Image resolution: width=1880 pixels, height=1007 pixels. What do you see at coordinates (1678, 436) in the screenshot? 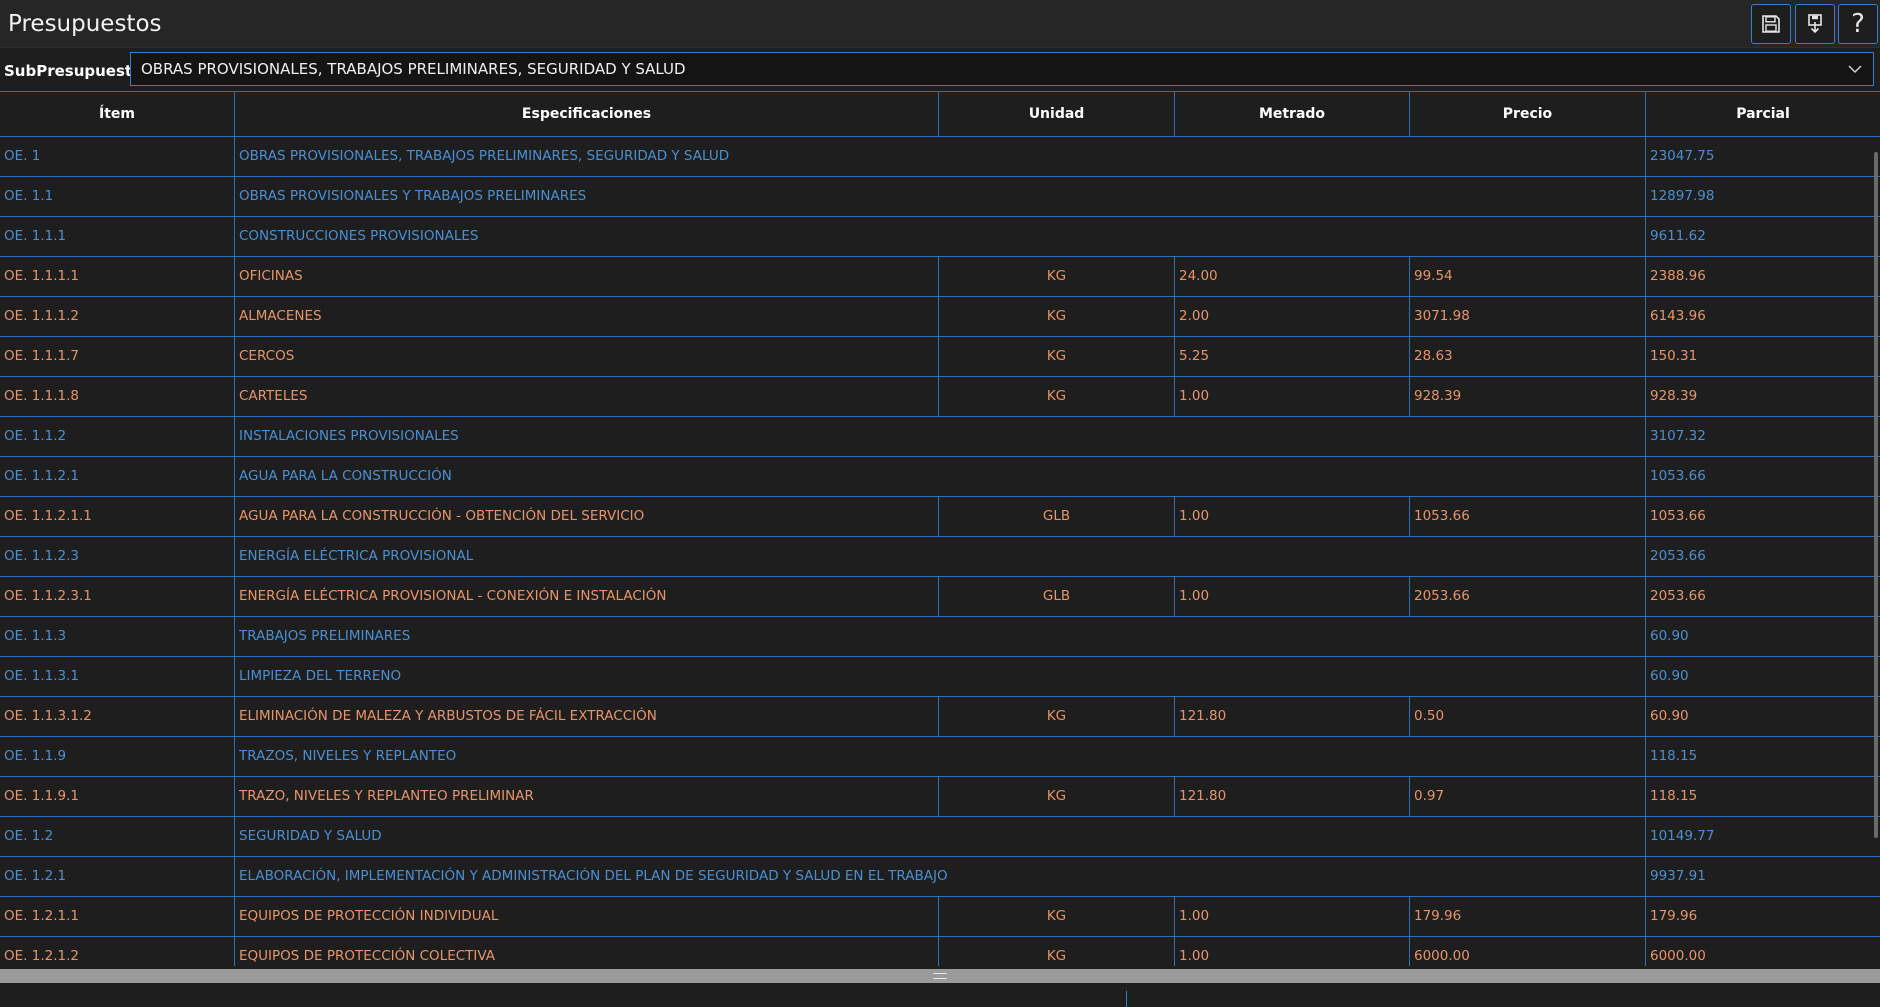
I see `row-parcial: 3107.32` at bounding box center [1678, 436].